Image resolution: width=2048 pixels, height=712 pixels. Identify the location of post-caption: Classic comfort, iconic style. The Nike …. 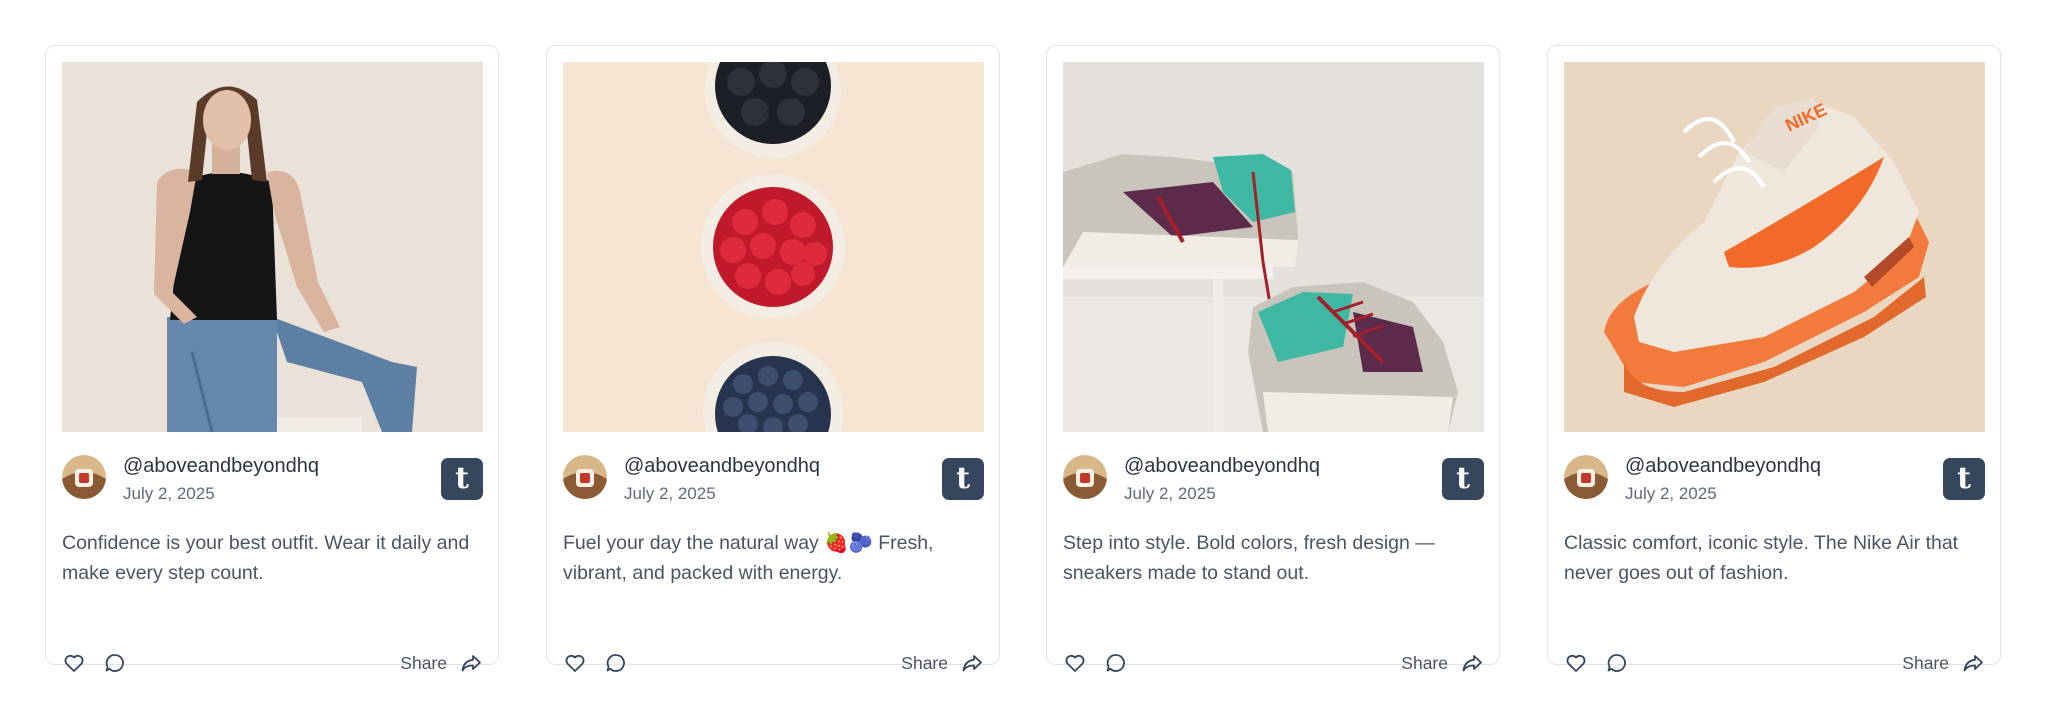
(1761, 558).